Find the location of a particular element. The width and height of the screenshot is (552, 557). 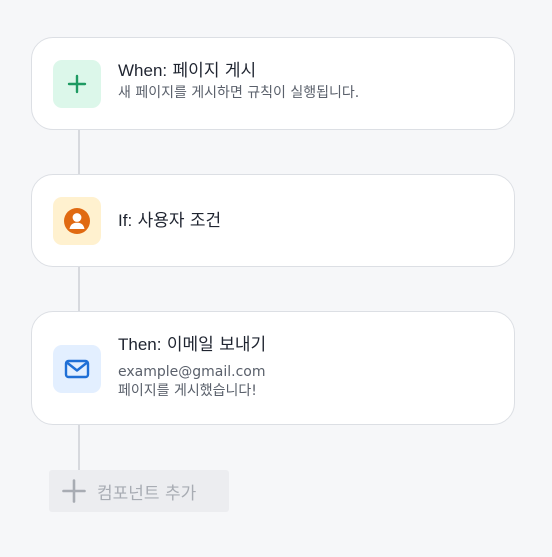

condition-title-text: 사용자 조건 is located at coordinates (179, 221).